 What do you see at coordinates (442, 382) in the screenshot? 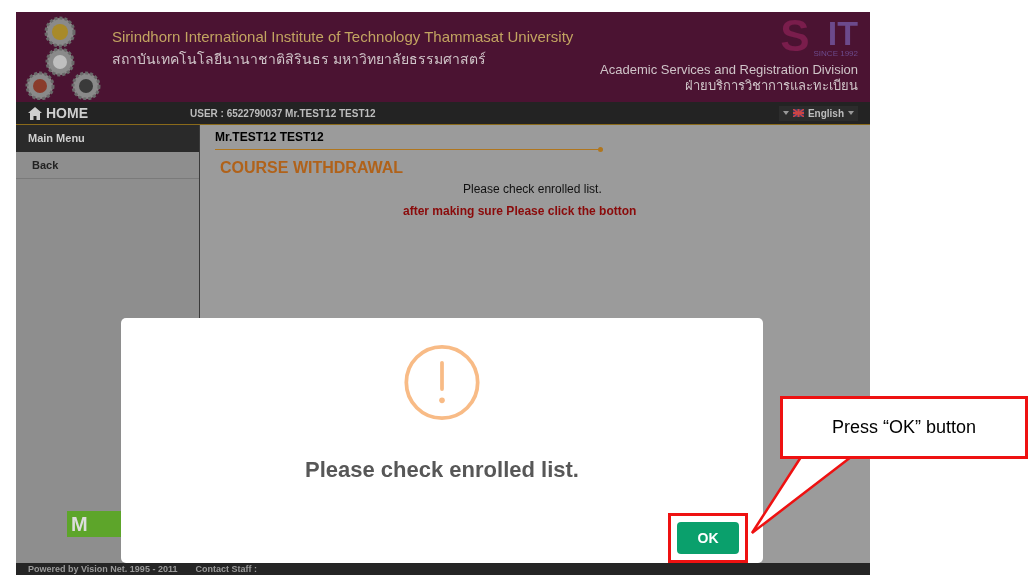
I see `warning-icon` at bounding box center [442, 382].